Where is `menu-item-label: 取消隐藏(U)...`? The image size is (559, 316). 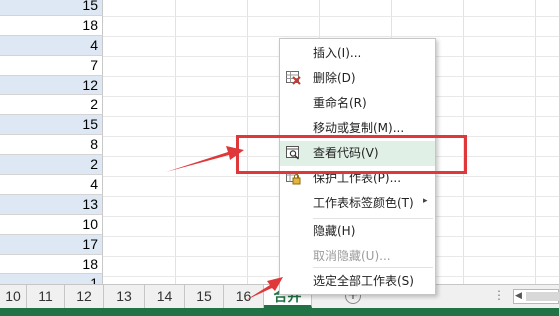
menu-item-label: 取消隐藏(U)... is located at coordinates (352, 256).